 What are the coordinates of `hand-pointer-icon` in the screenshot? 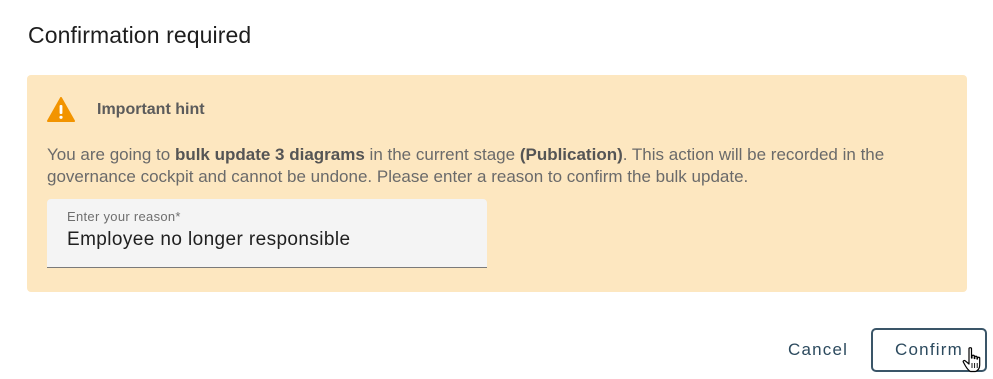 It's located at (973, 360).